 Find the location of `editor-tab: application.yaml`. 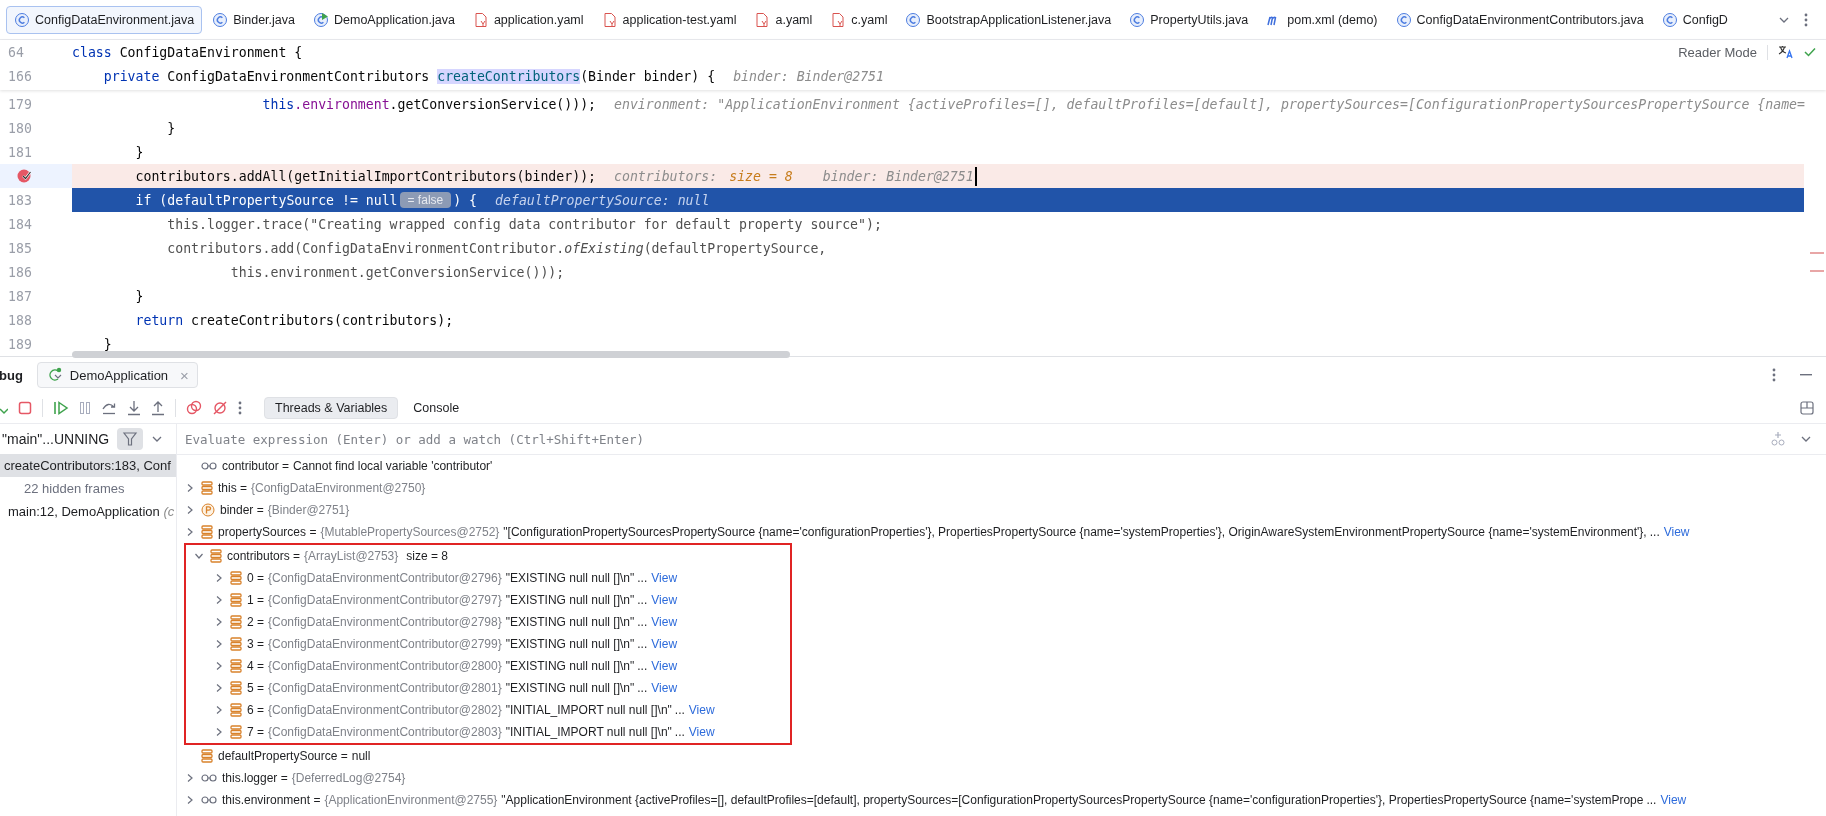

editor-tab: application.yaml is located at coordinates (528, 19).